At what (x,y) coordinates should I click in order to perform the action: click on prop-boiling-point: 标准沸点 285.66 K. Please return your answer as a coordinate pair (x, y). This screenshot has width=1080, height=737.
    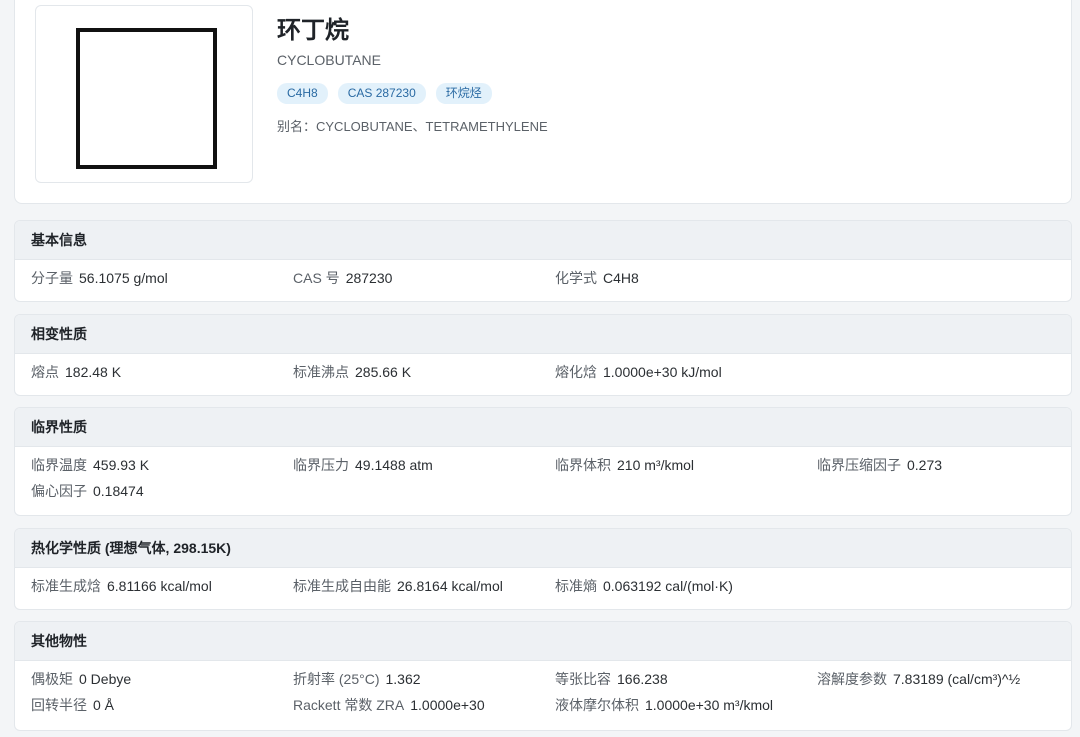
    Looking at the image, I should click on (352, 372).